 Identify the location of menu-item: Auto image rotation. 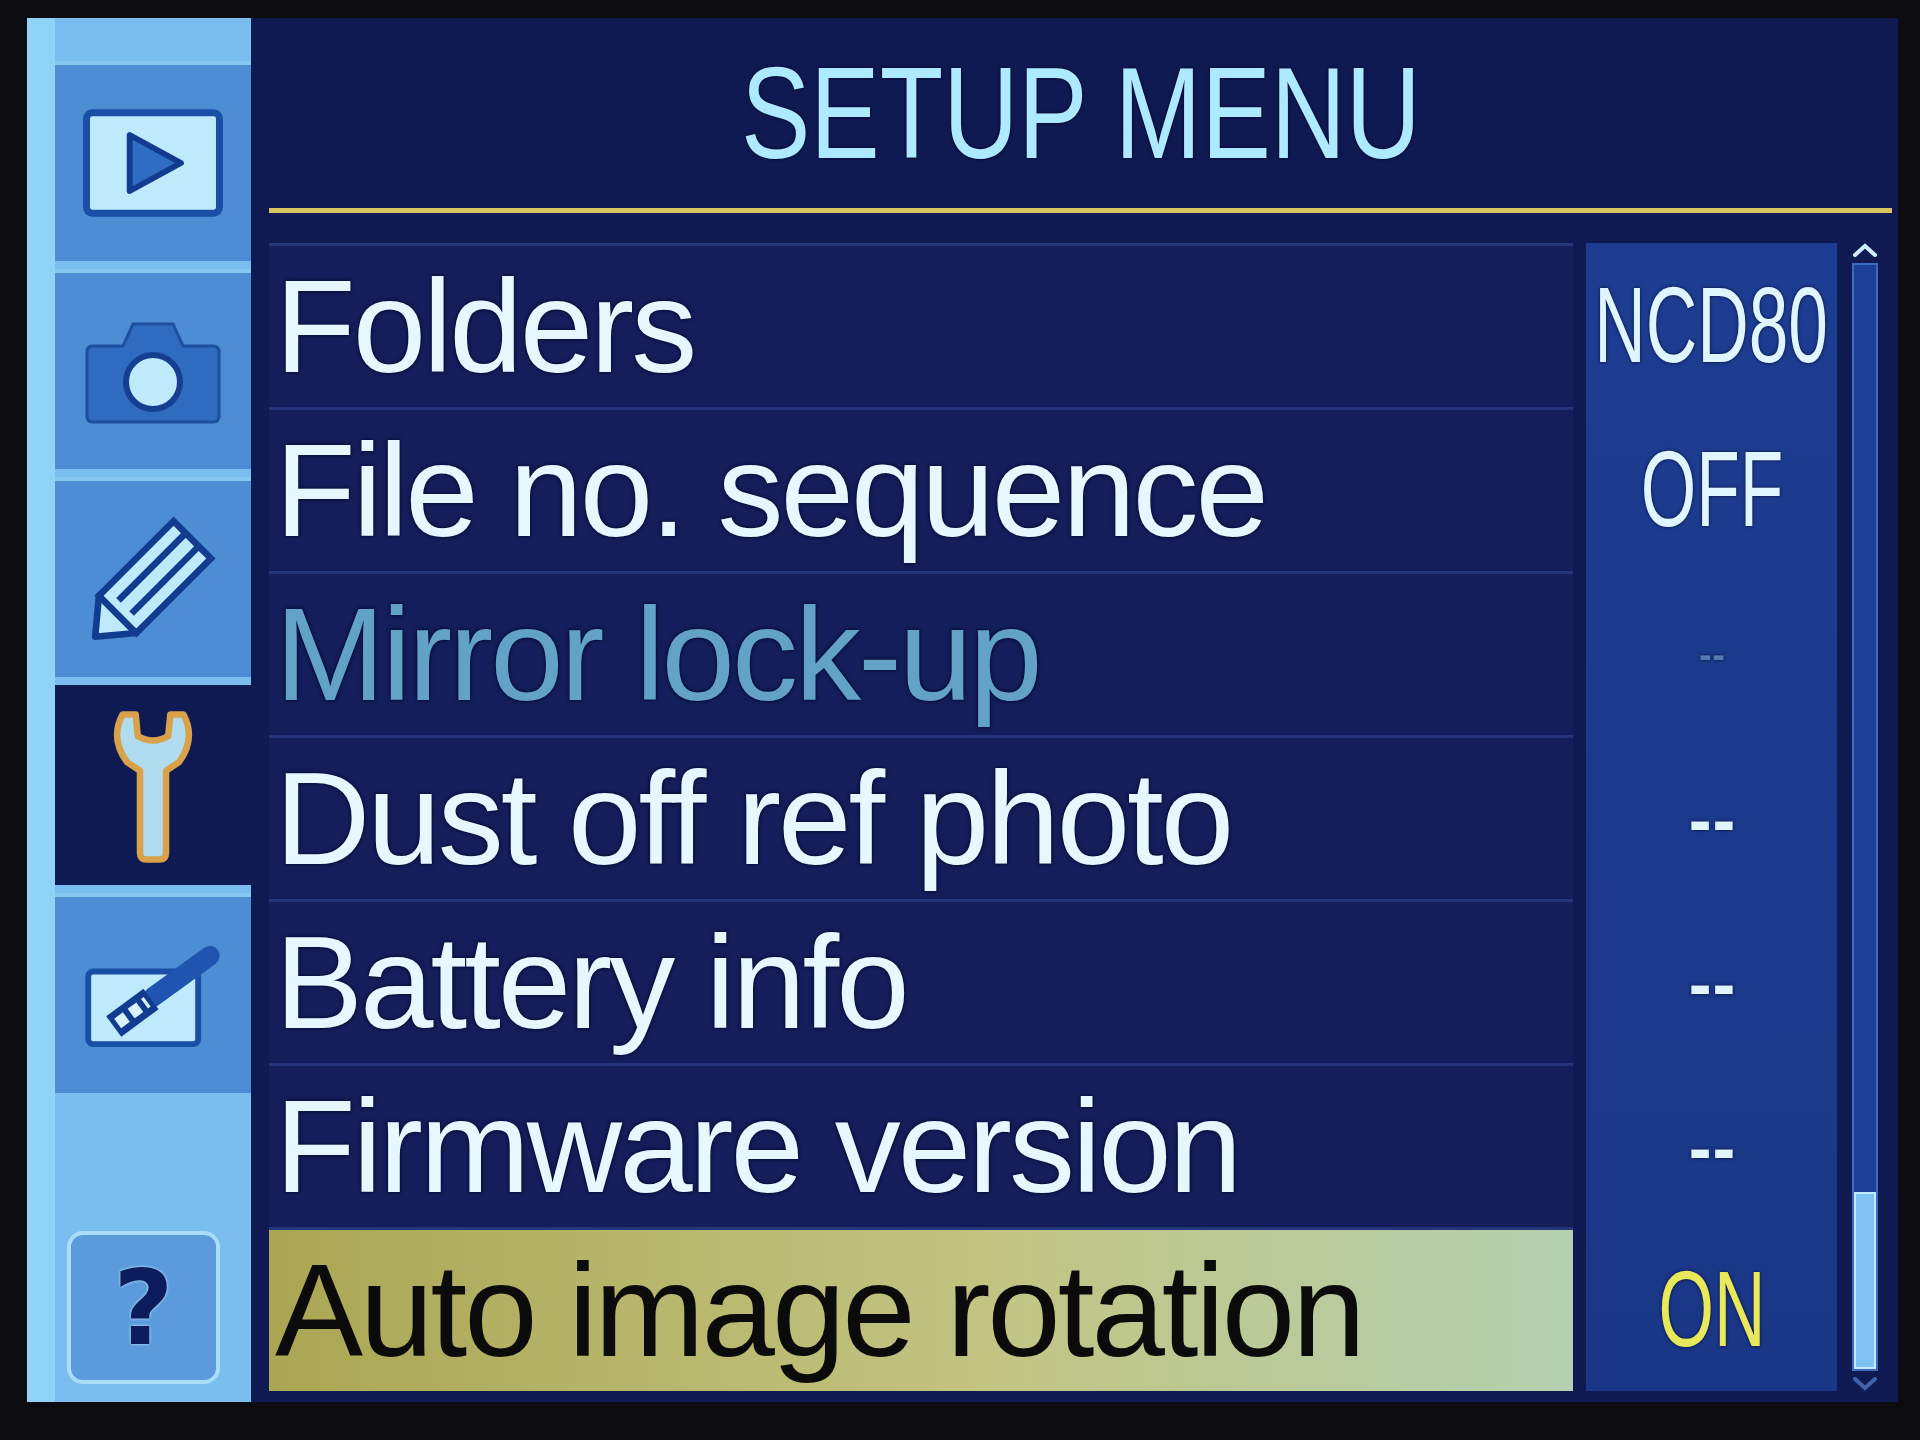
(921, 1309).